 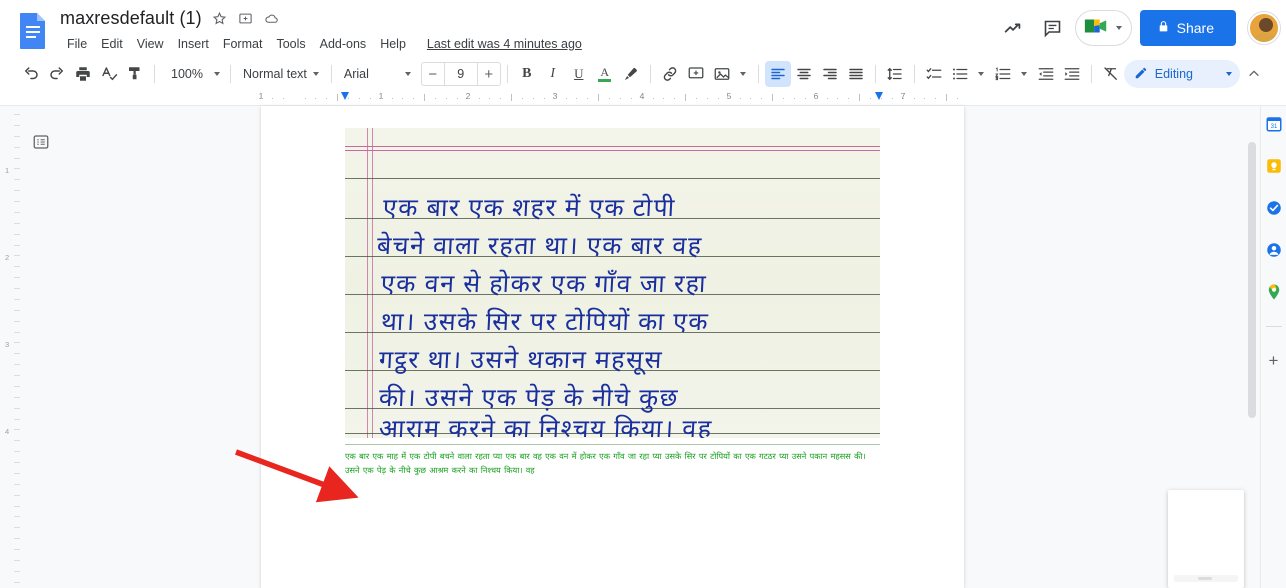 What do you see at coordinates (1274, 292) in the screenshot?
I see `google-maps-icon` at bounding box center [1274, 292].